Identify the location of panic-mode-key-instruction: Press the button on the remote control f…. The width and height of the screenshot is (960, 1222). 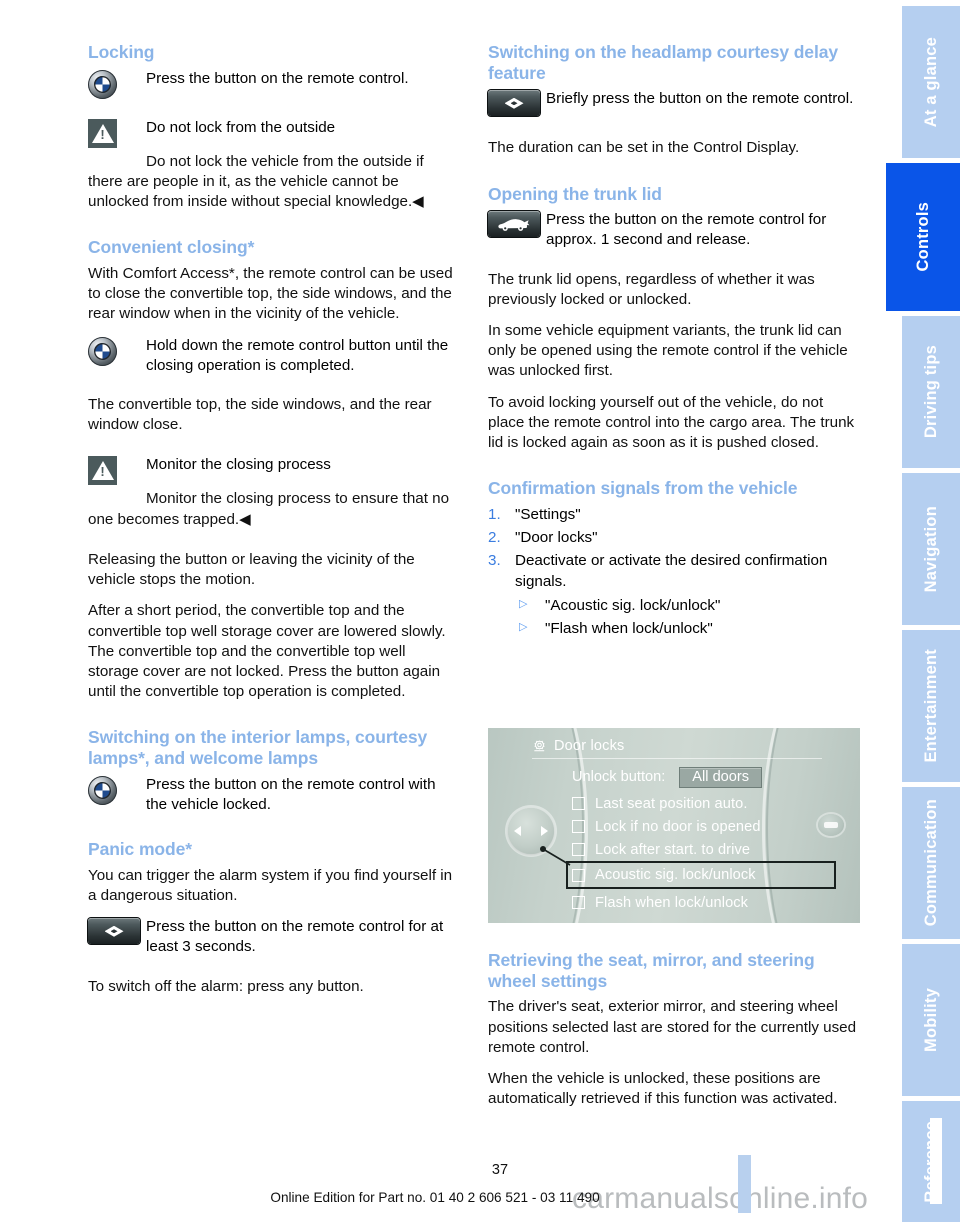
(274, 937).